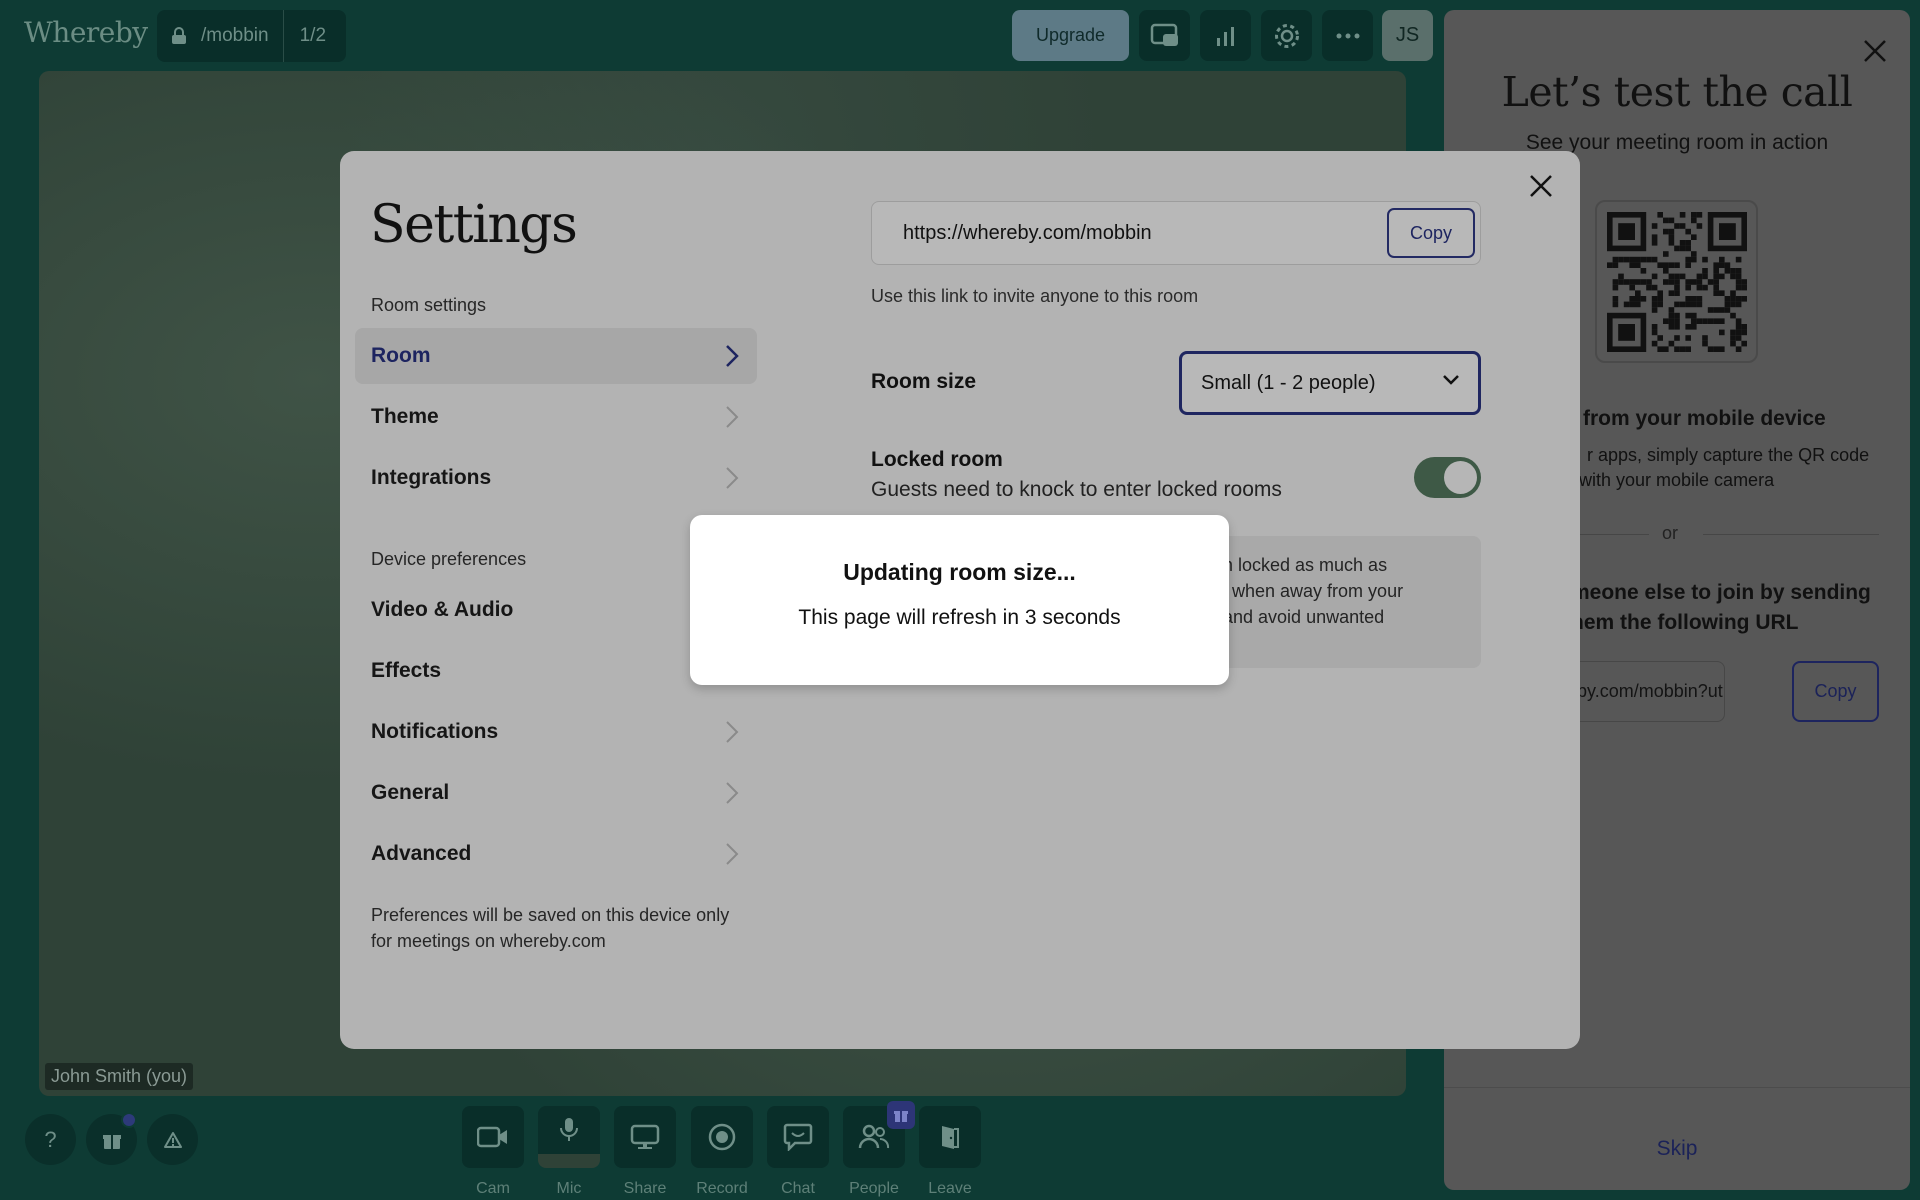  Describe the element at coordinates (1791, 534) in the screenshot. I see `divider-right` at that location.